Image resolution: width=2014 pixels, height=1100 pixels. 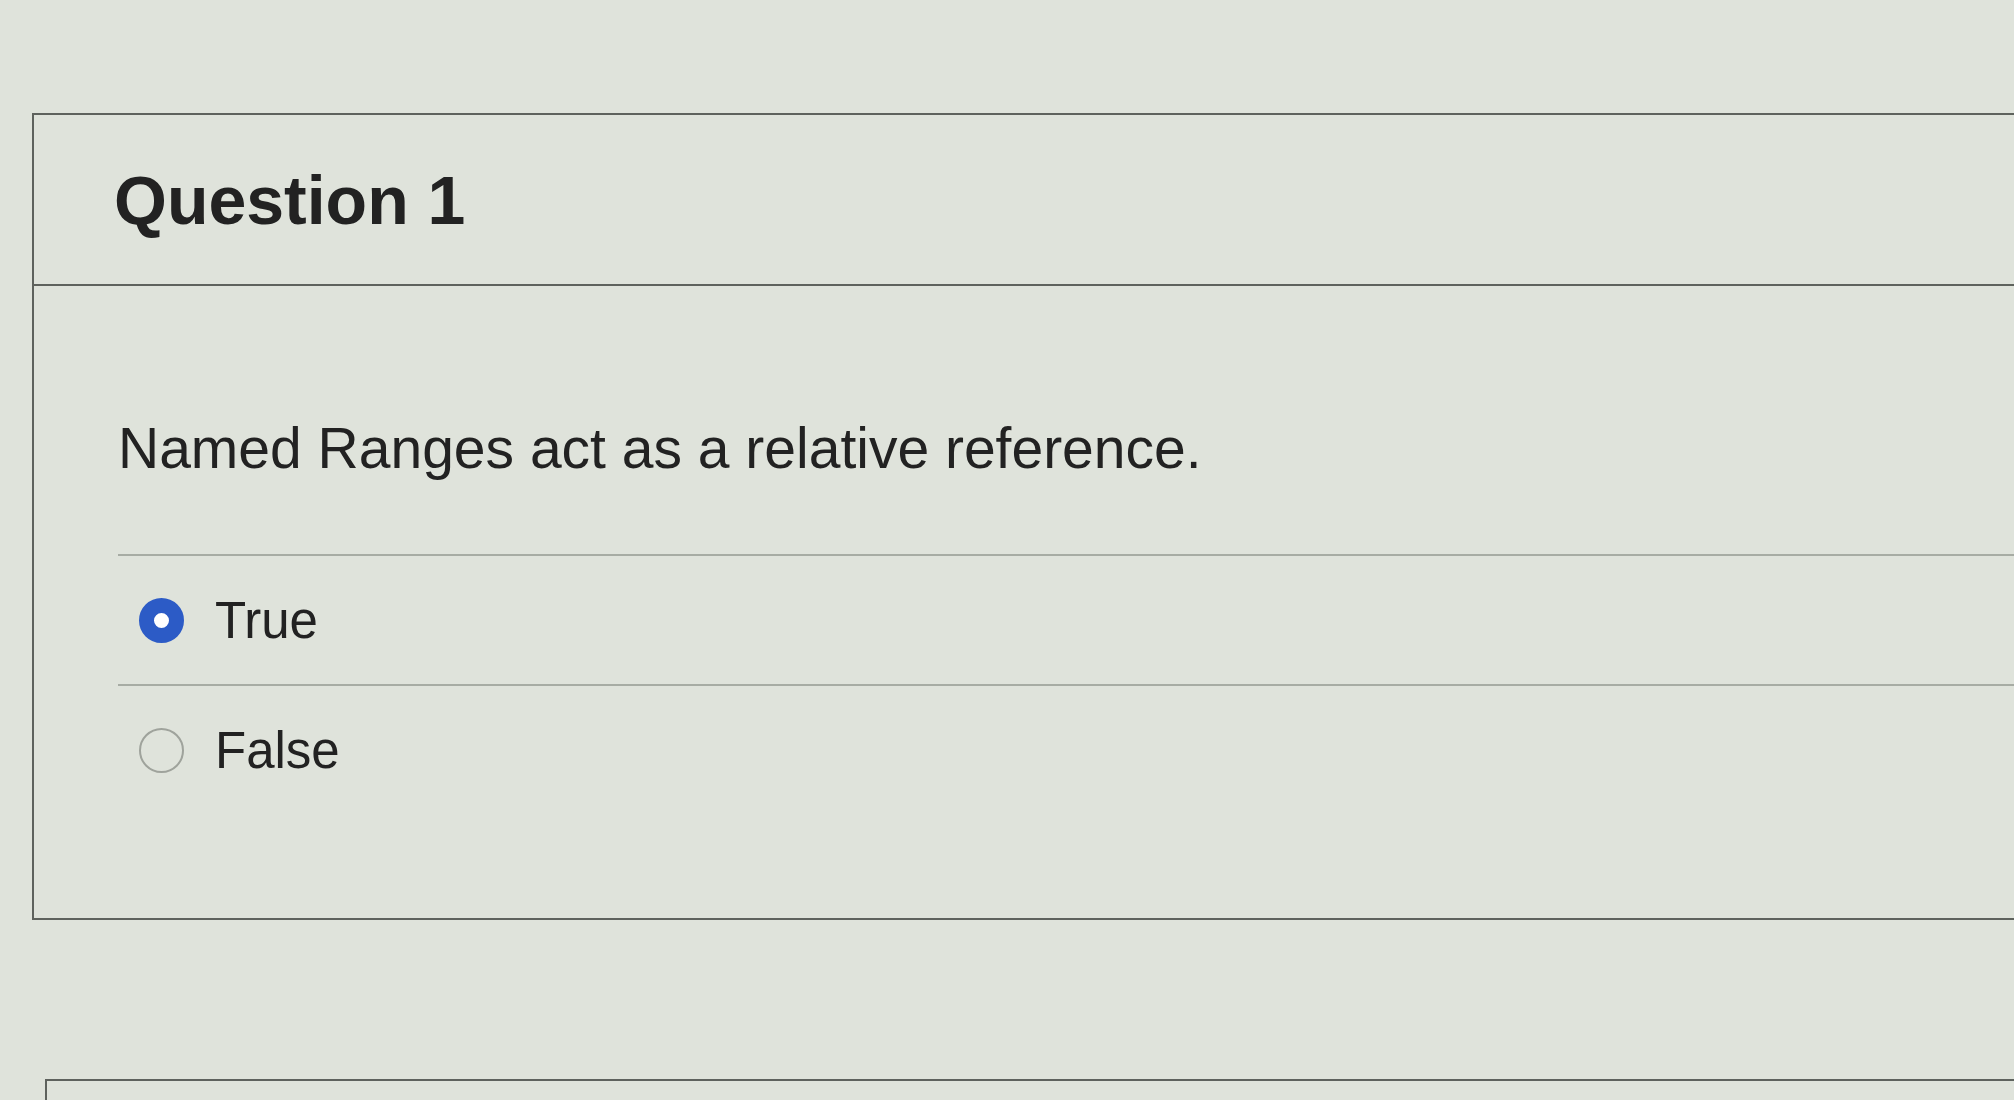 I want to click on answer-option: False, so click(x=239, y=750).